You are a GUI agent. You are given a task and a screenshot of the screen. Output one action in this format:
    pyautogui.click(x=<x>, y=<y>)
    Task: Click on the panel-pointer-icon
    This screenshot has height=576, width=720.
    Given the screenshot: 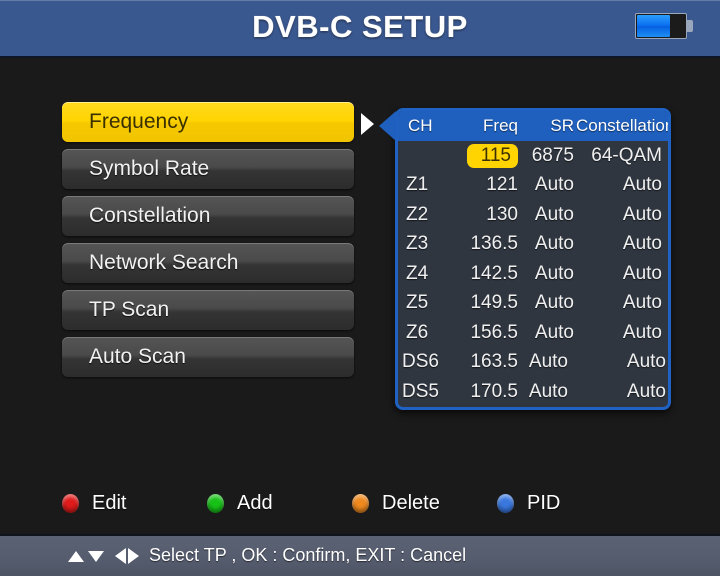 What is the action you would take?
    pyautogui.click(x=387, y=126)
    